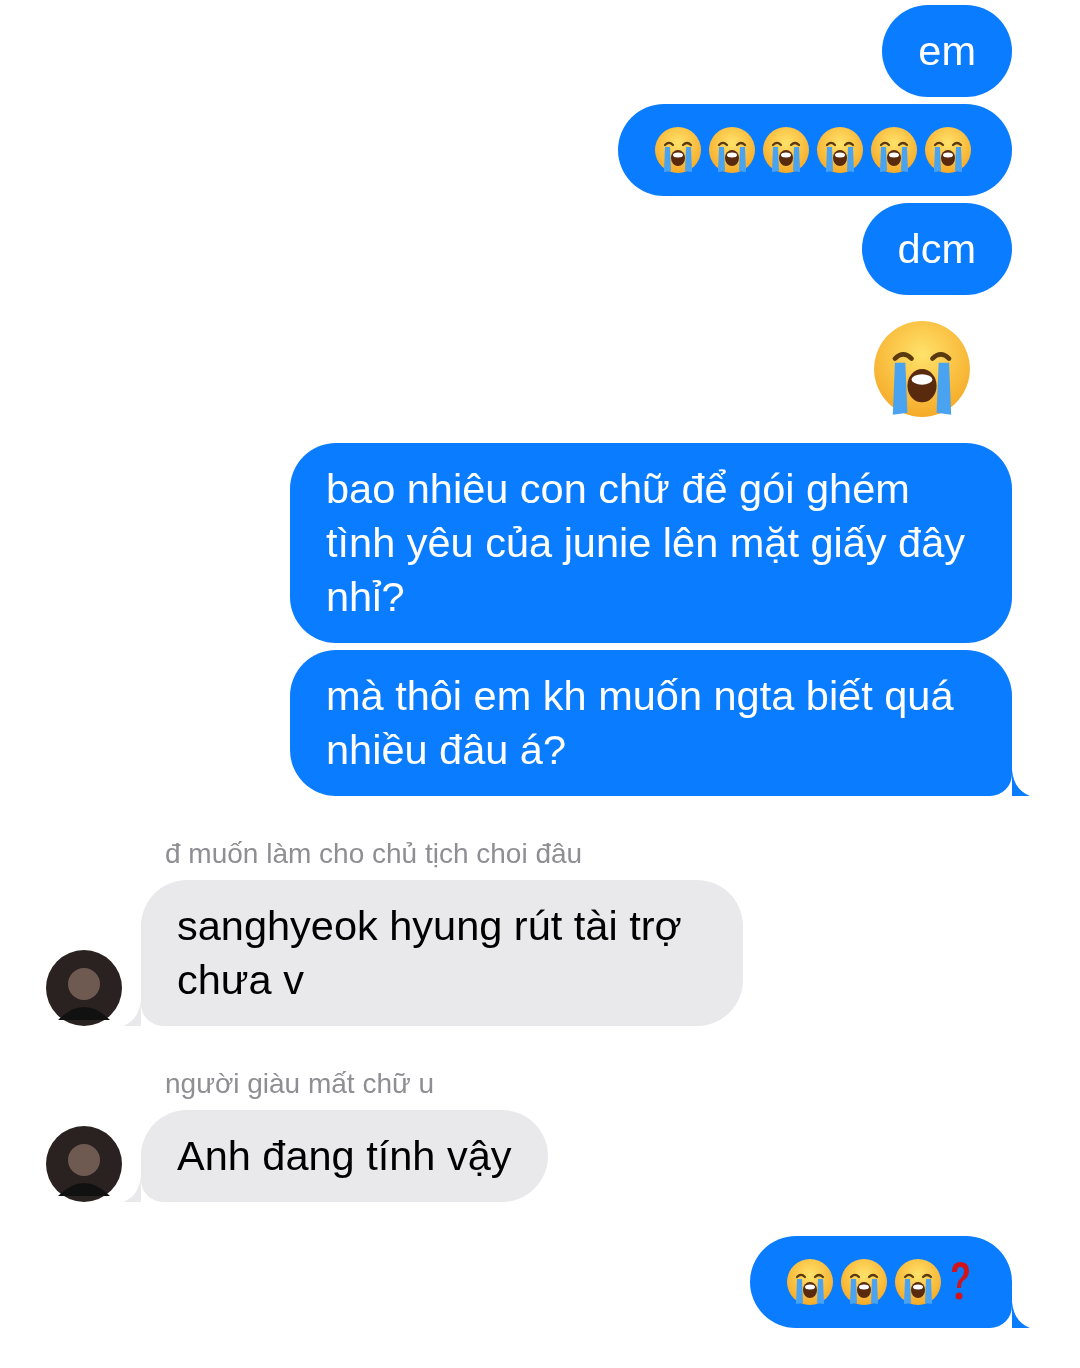 This screenshot has height=1368, width=1080. What do you see at coordinates (300, 1084) in the screenshot?
I see `sender-name: người giàu mất chữ u` at bounding box center [300, 1084].